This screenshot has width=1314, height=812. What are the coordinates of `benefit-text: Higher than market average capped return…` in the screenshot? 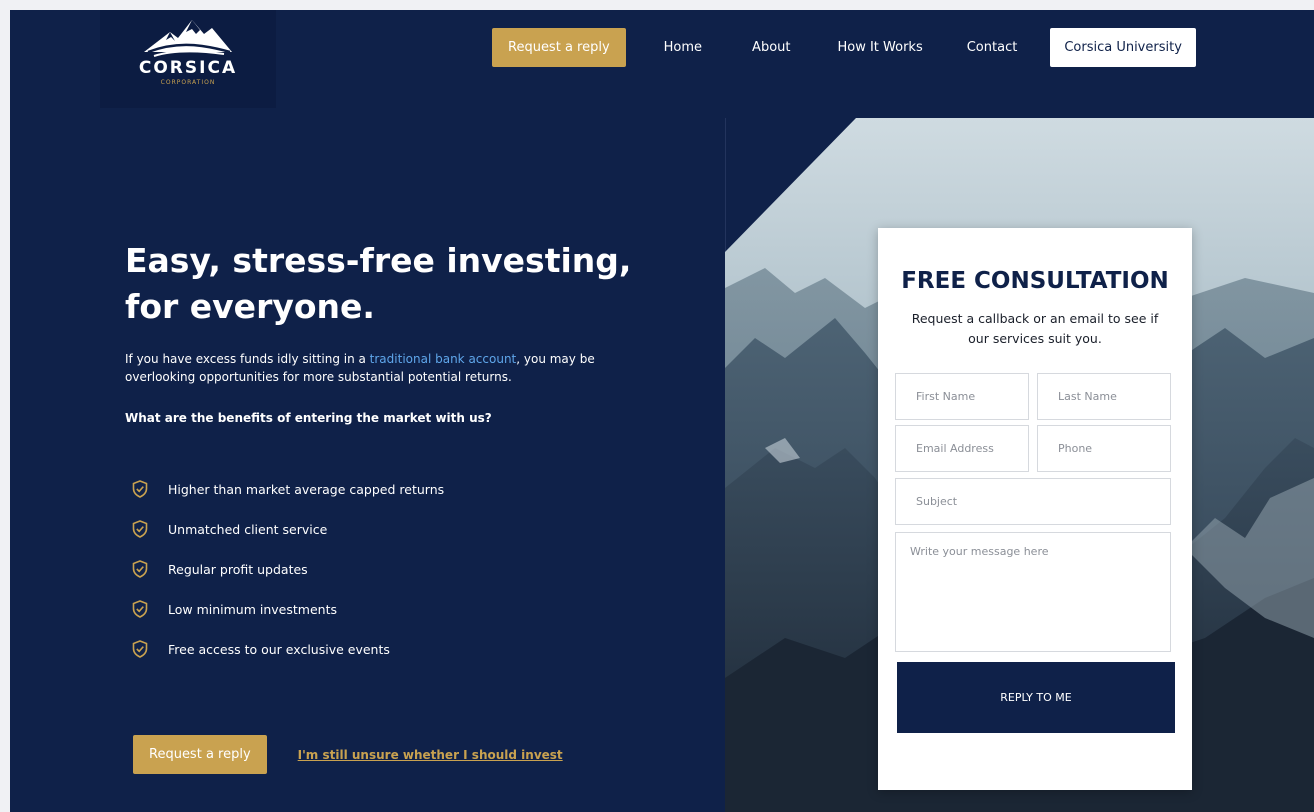 It's located at (306, 489).